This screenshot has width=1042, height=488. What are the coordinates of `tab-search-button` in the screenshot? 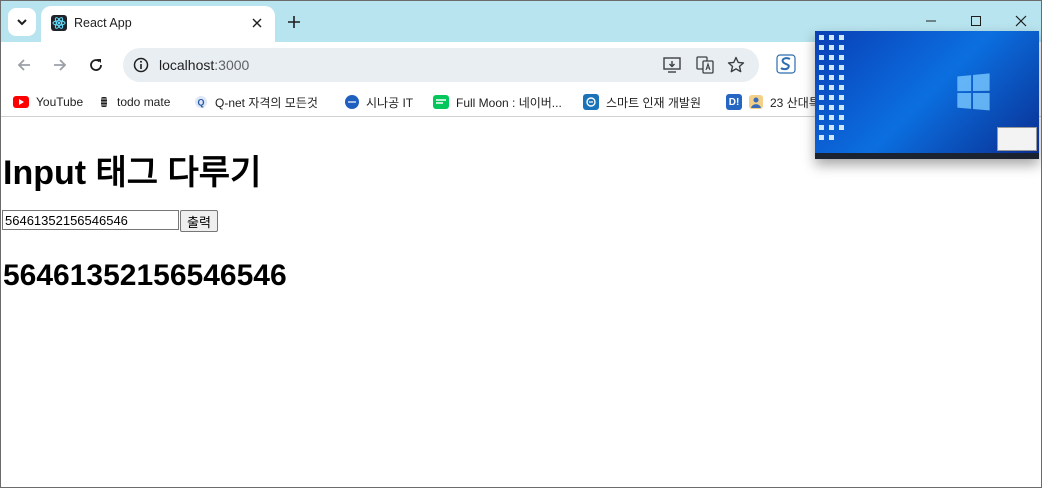 It's located at (22, 22).